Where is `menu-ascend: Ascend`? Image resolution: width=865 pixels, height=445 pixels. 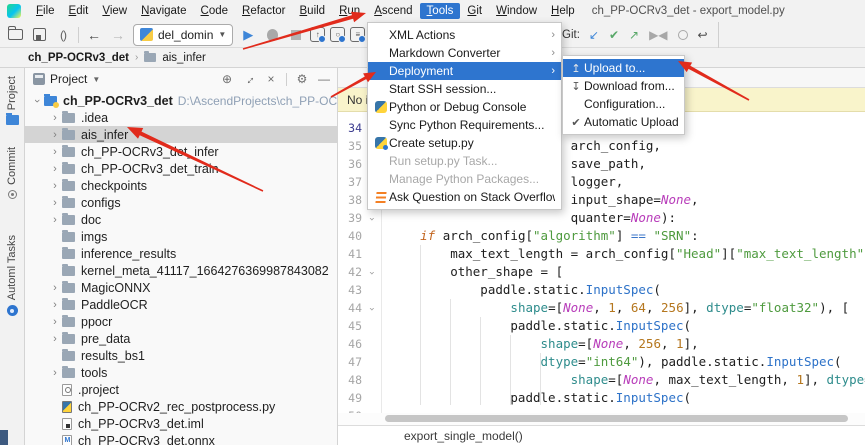
menu-ascend: Ascend is located at coordinates (393, 11).